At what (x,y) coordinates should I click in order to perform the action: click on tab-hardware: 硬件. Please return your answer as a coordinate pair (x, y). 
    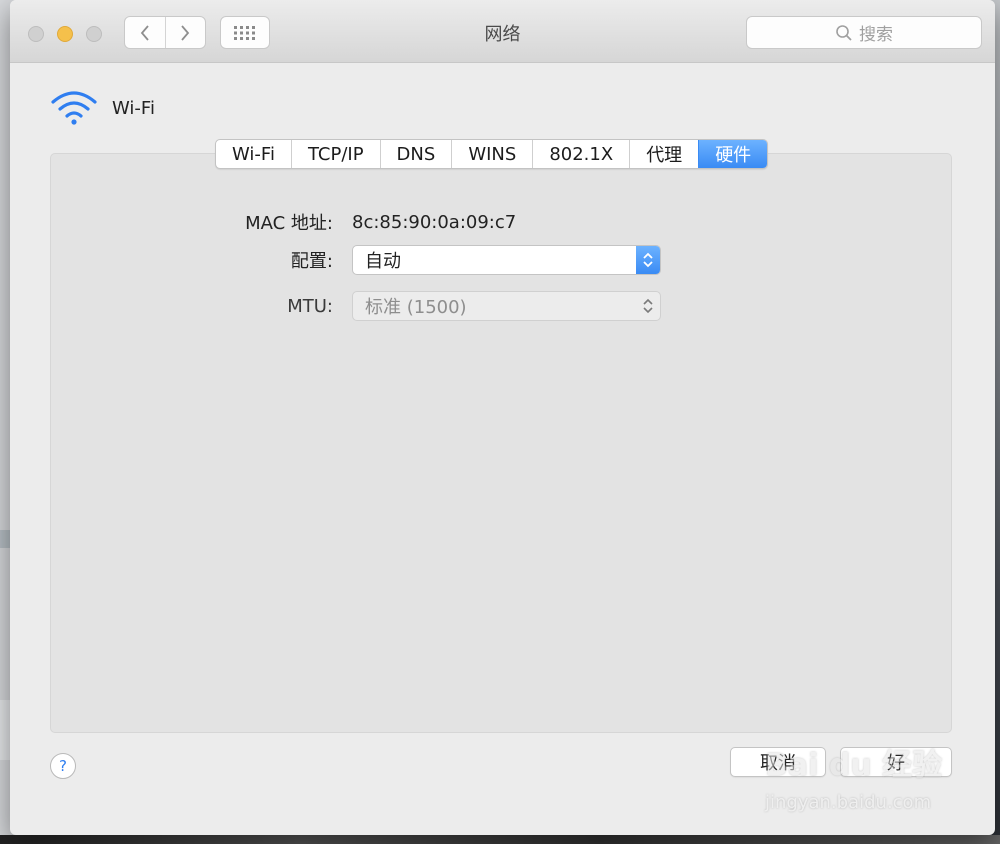
    Looking at the image, I should click on (733, 154).